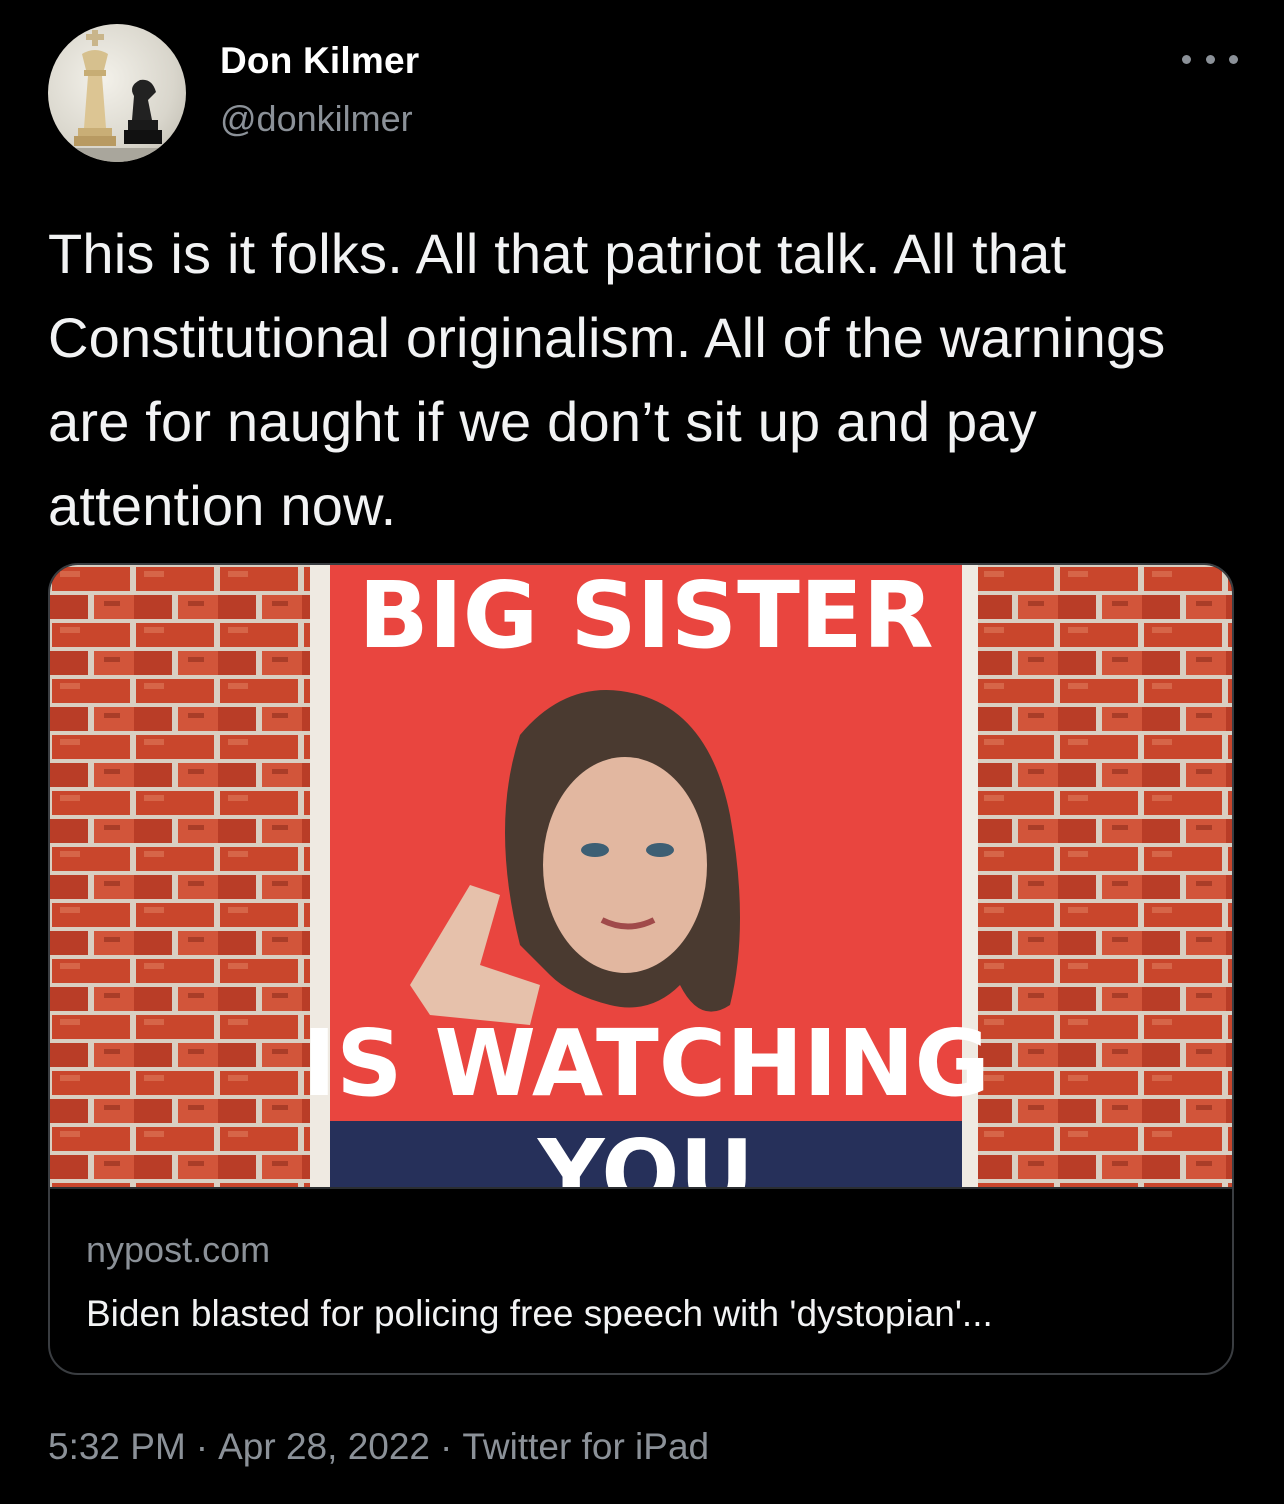 This screenshot has width=1284, height=1504. I want to click on more-icon, so click(1210, 59).